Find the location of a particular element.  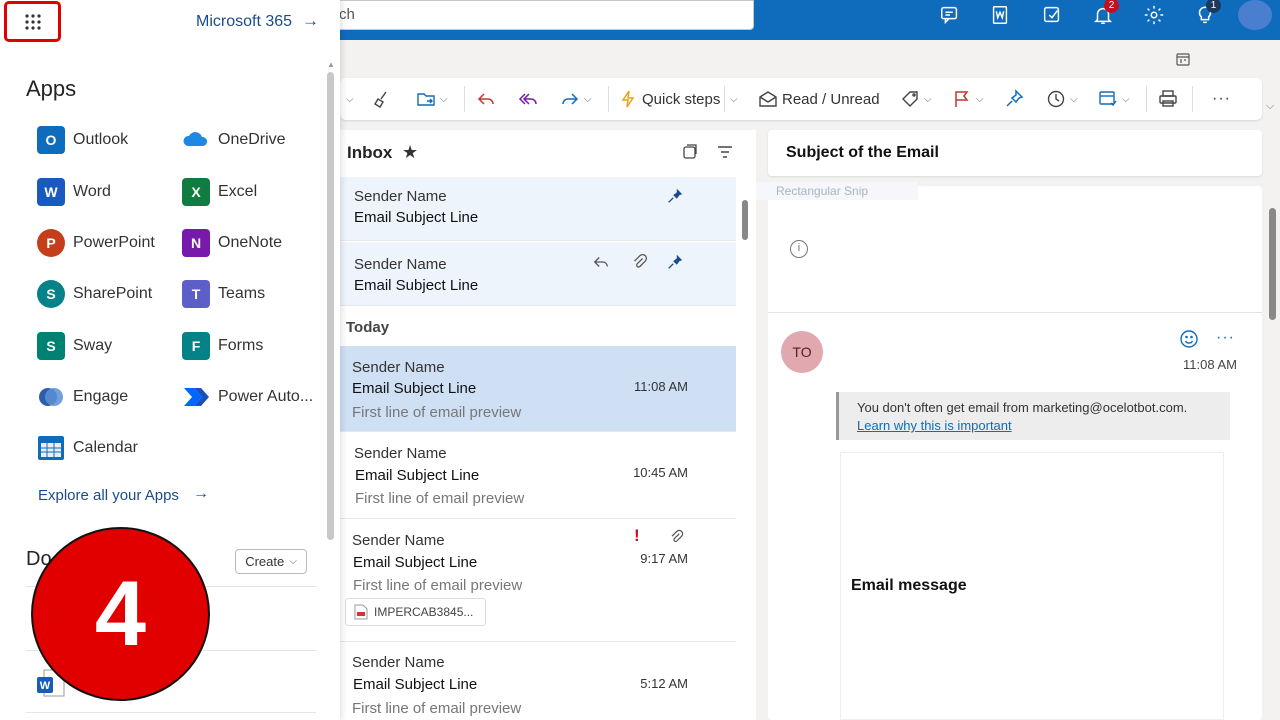

quick-steps-button: Quick steps is located at coordinates (669, 99).